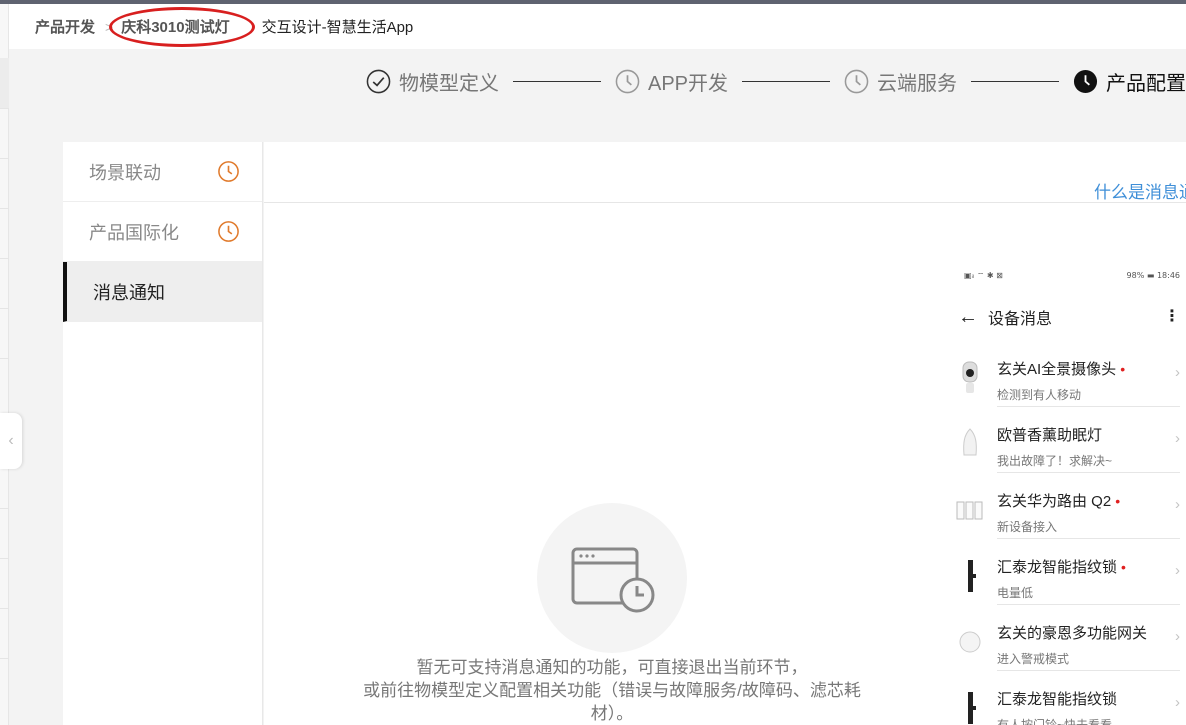  What do you see at coordinates (162, 172) in the screenshot?
I see `sidenav-item-scene-linkage: 场景联动` at bounding box center [162, 172].